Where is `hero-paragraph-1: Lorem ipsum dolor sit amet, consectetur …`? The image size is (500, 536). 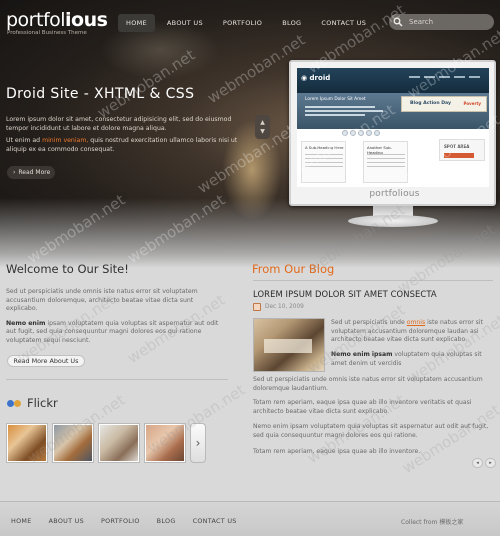
hero-paragraph-1: Lorem ipsum dolor sit amet, consectetur … is located at coordinates (119, 124).